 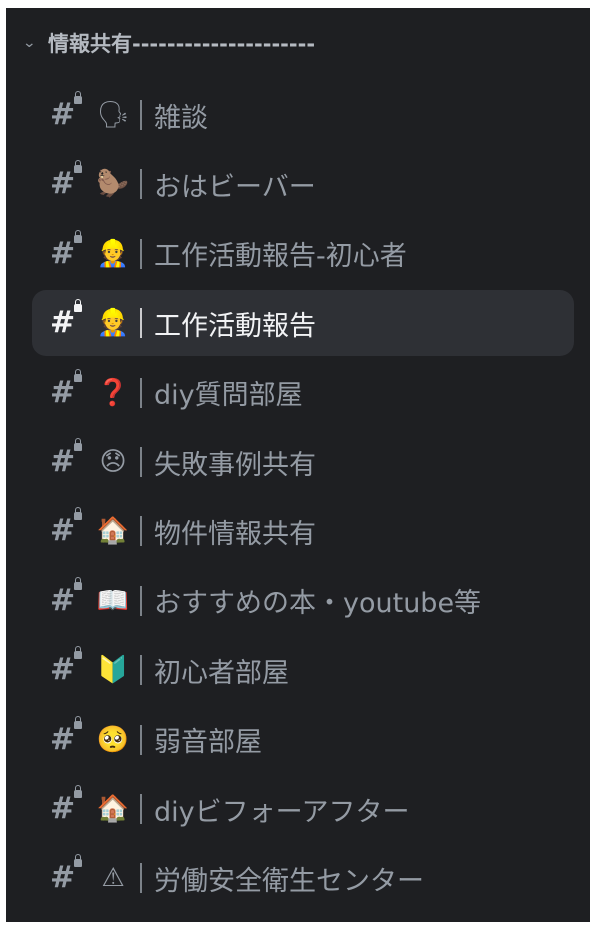 I want to click on channel-name: diyビフォーアフター, so click(x=282, y=812).